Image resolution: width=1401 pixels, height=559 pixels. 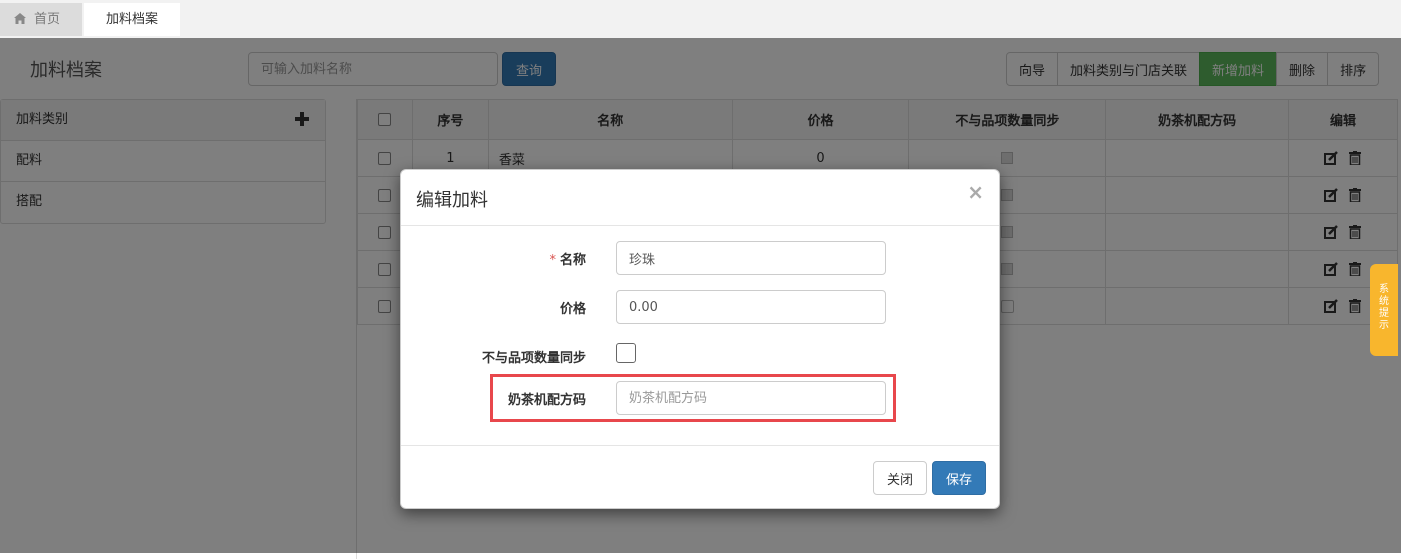 I want to click on name-input, so click(x=751, y=258).